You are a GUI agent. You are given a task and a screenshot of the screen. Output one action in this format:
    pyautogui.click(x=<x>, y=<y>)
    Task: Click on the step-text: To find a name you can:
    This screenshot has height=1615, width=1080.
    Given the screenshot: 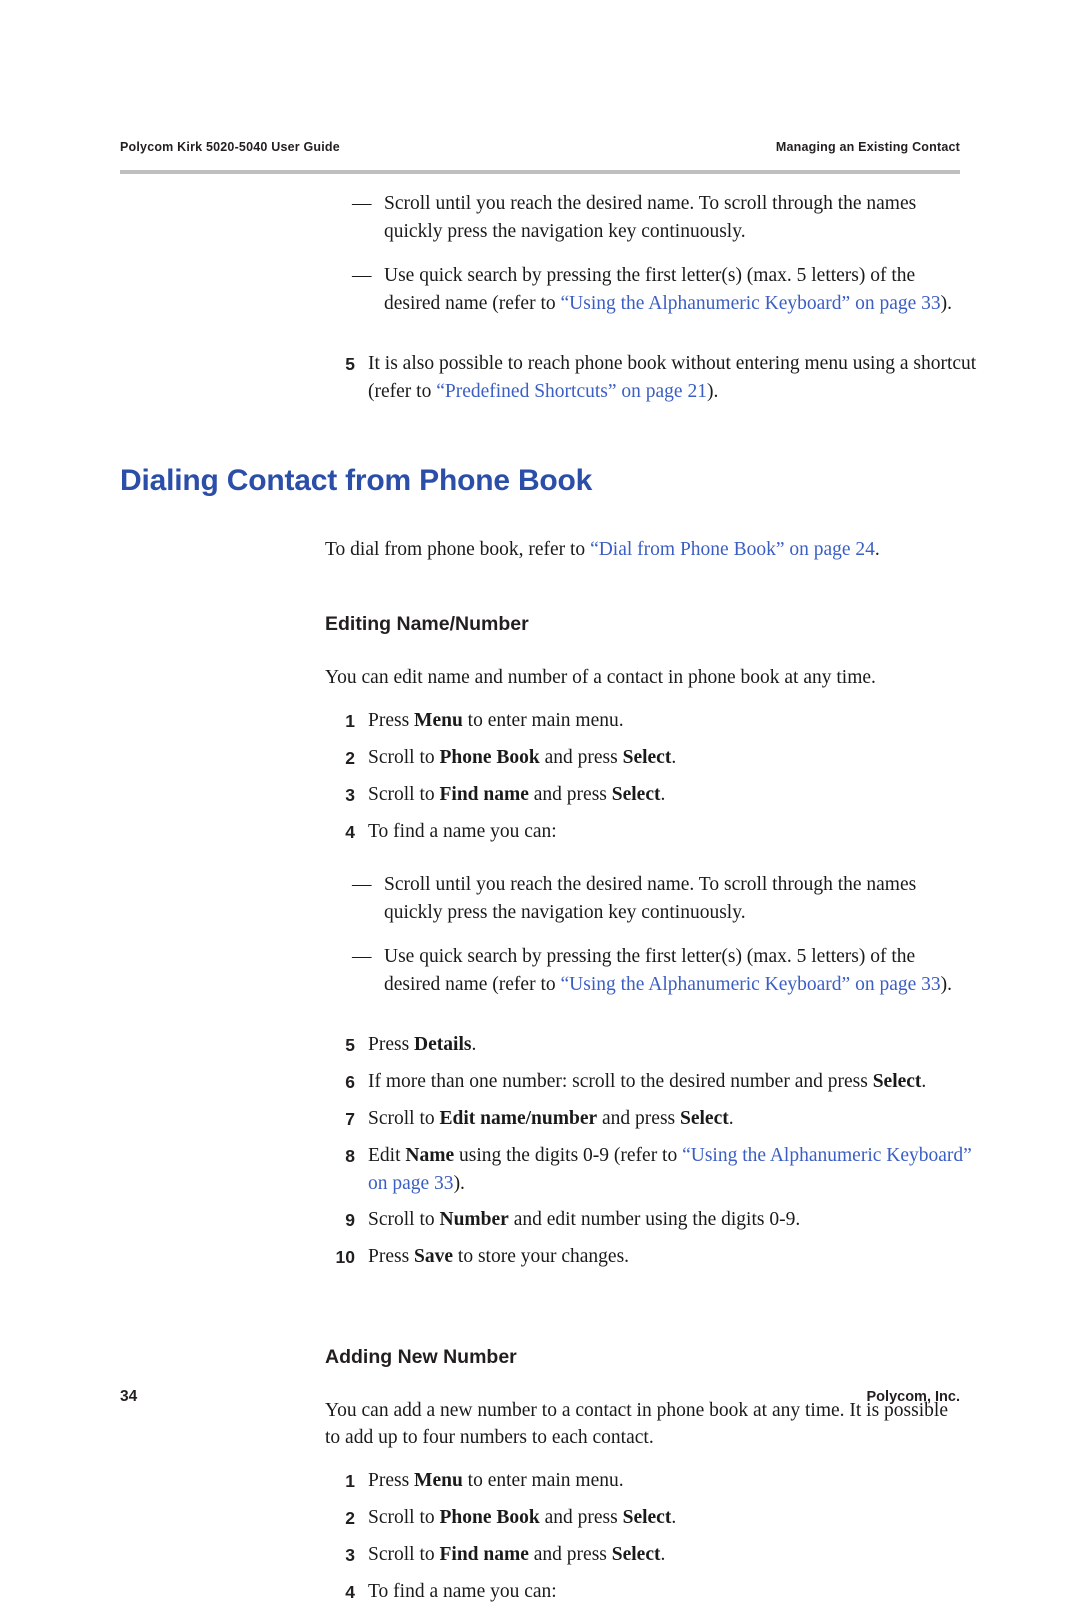 What is the action you would take?
    pyautogui.click(x=462, y=1591)
    